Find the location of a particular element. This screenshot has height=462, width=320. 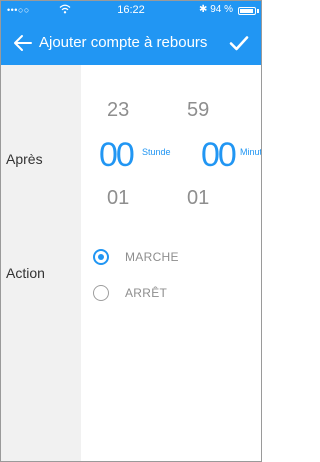

action-option-label: ARRÊT is located at coordinates (146, 293).